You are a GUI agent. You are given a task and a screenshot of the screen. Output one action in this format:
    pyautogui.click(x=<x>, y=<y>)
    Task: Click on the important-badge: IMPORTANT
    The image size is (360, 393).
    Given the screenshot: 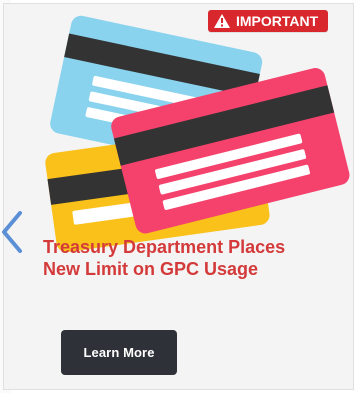 What is the action you would take?
    pyautogui.click(x=268, y=21)
    